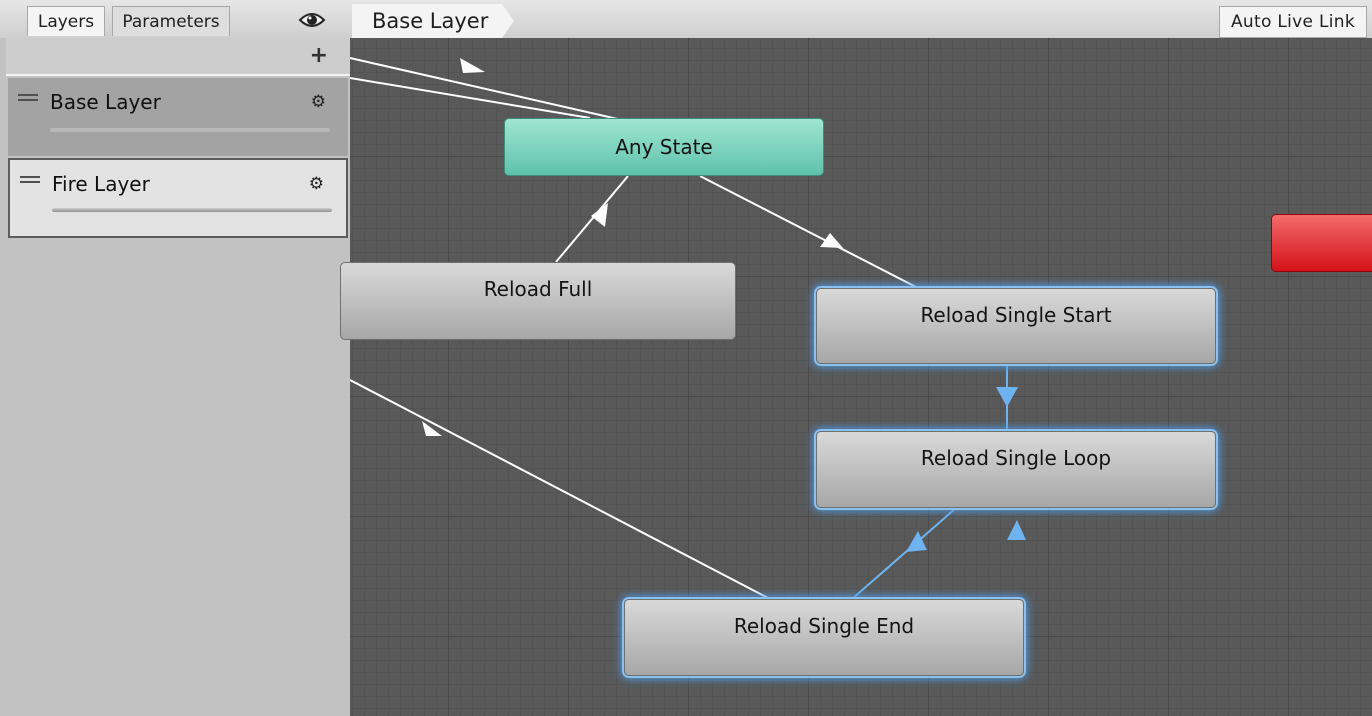 The width and height of the screenshot is (1372, 716). I want to click on state-any-state: Any State, so click(664, 147).